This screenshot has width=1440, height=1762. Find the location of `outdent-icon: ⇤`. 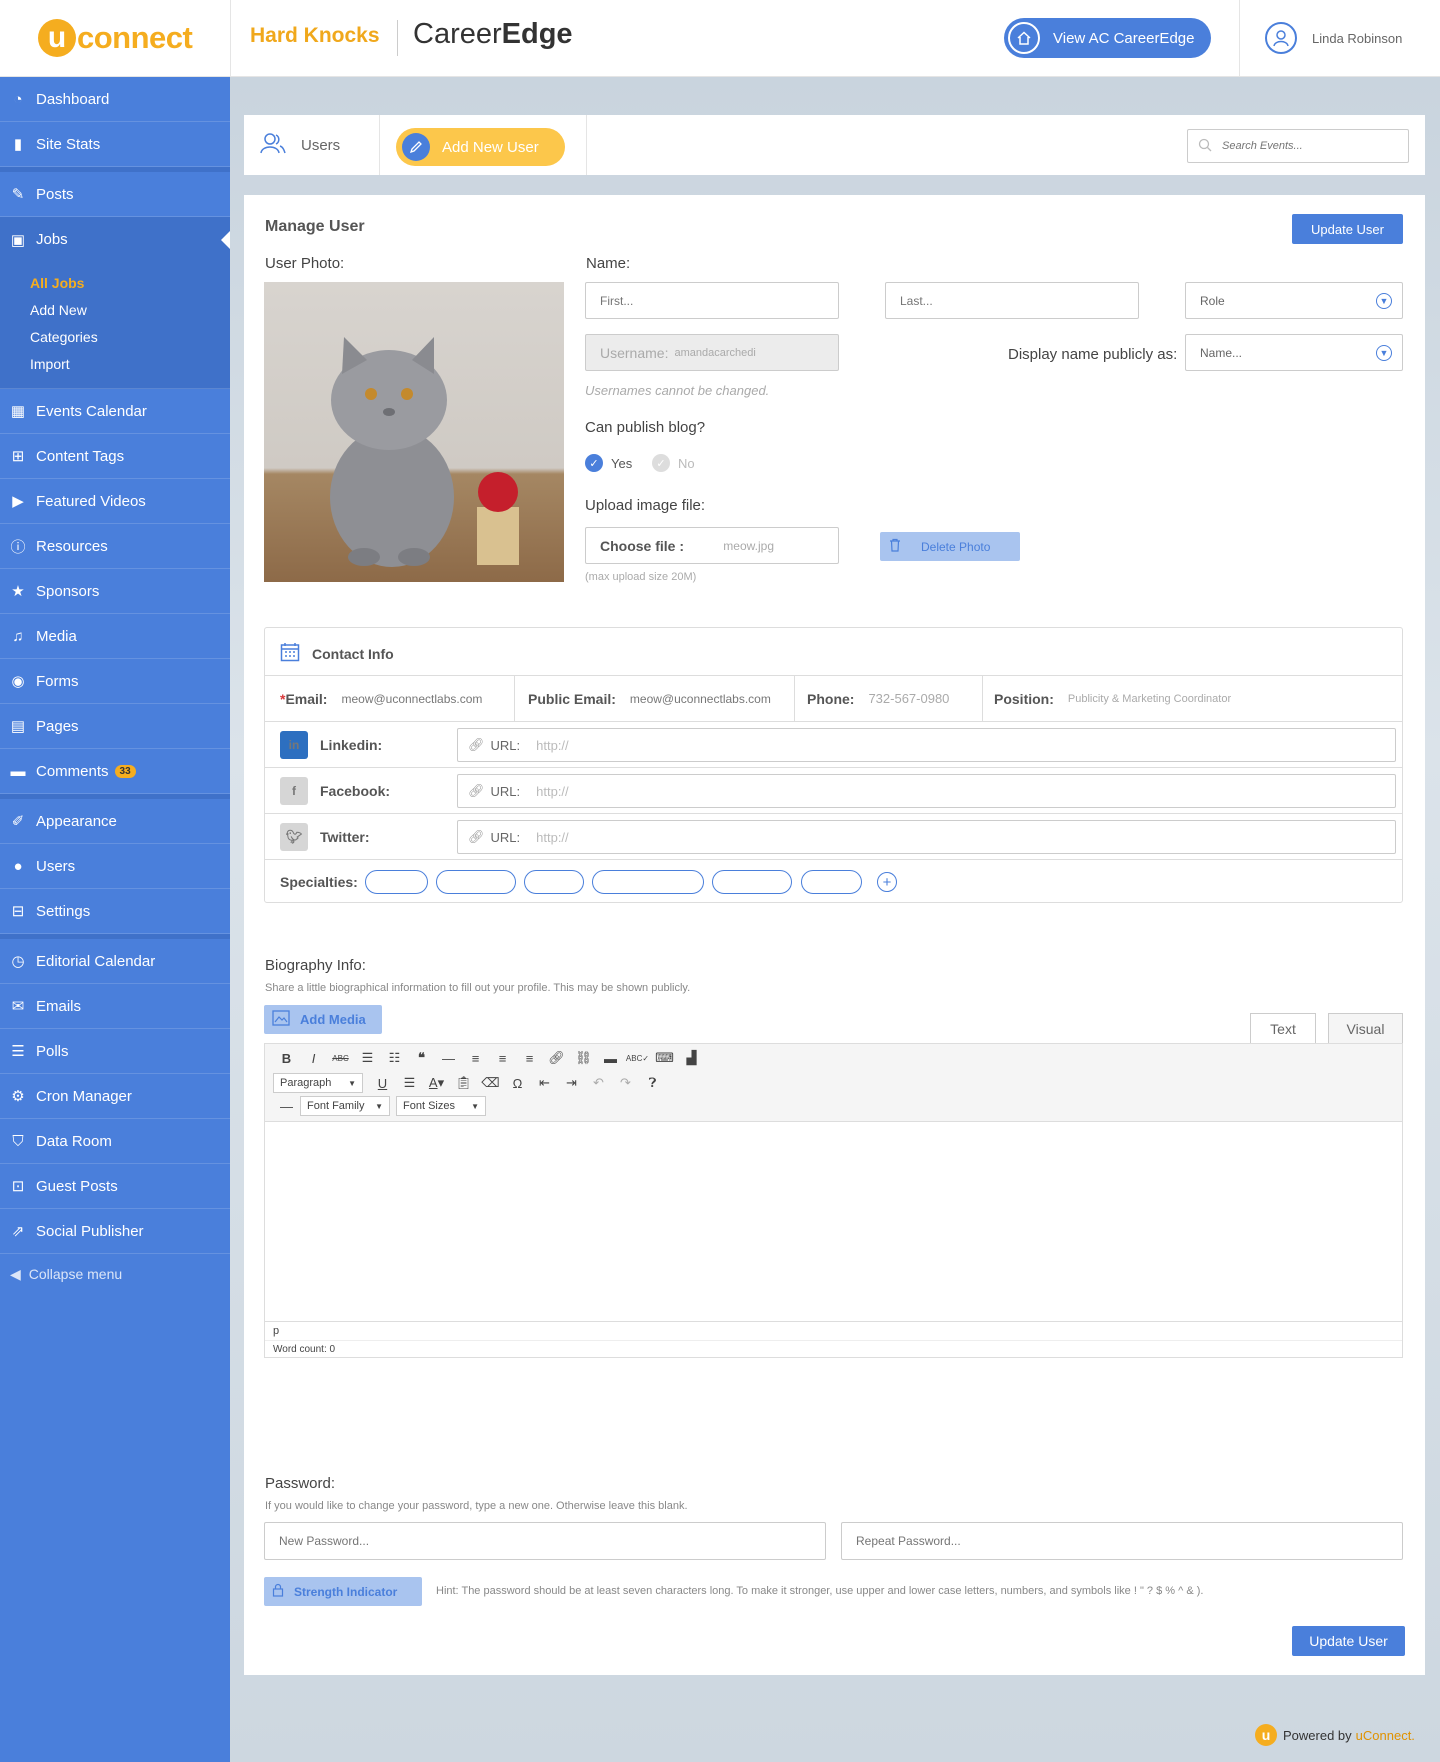

outdent-icon: ⇤ is located at coordinates (544, 1083).